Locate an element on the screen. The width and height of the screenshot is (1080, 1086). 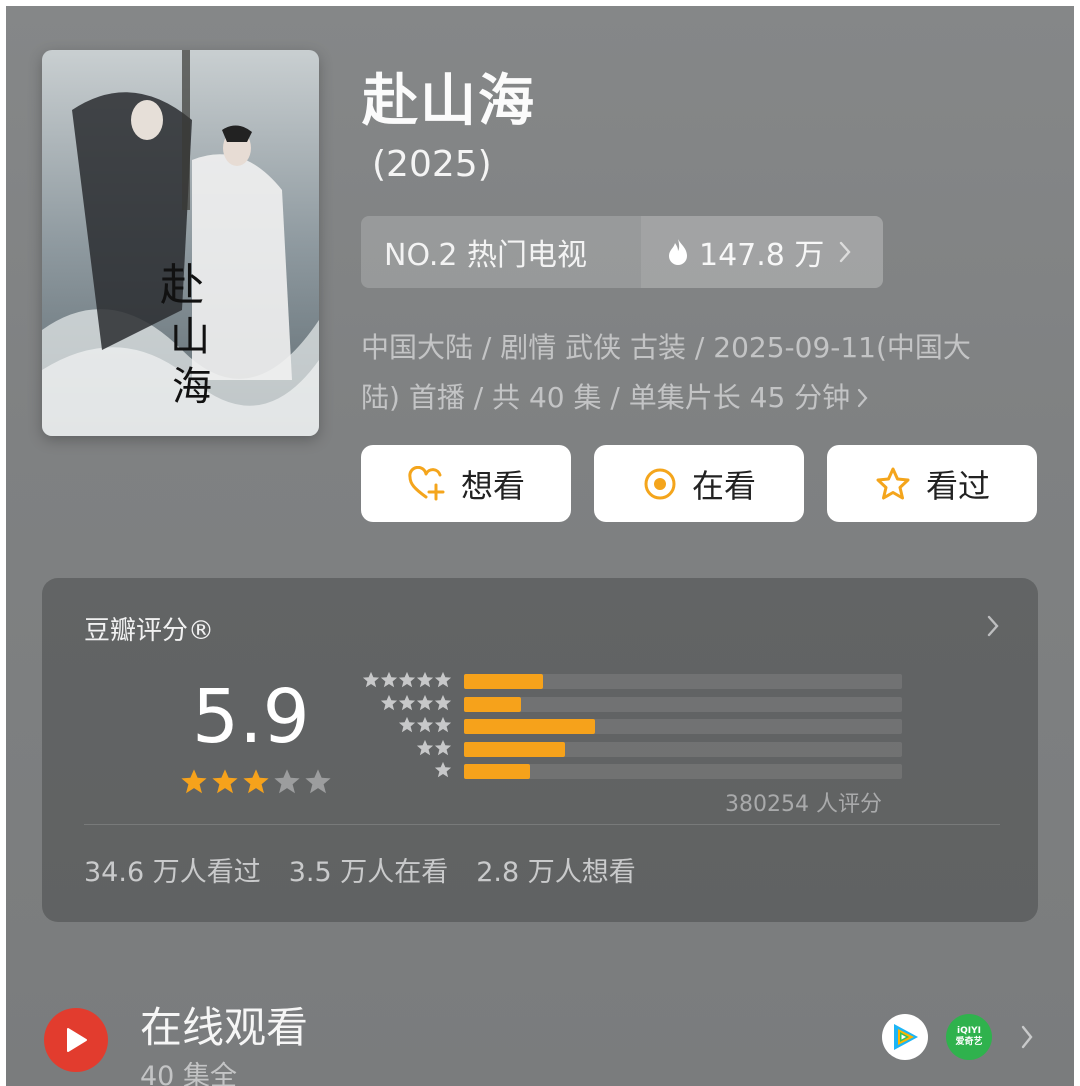
meta-line-2: 陆) 首播 / 共 40 集 / 单集片长 45 分钟 is located at coordinates (606, 397).